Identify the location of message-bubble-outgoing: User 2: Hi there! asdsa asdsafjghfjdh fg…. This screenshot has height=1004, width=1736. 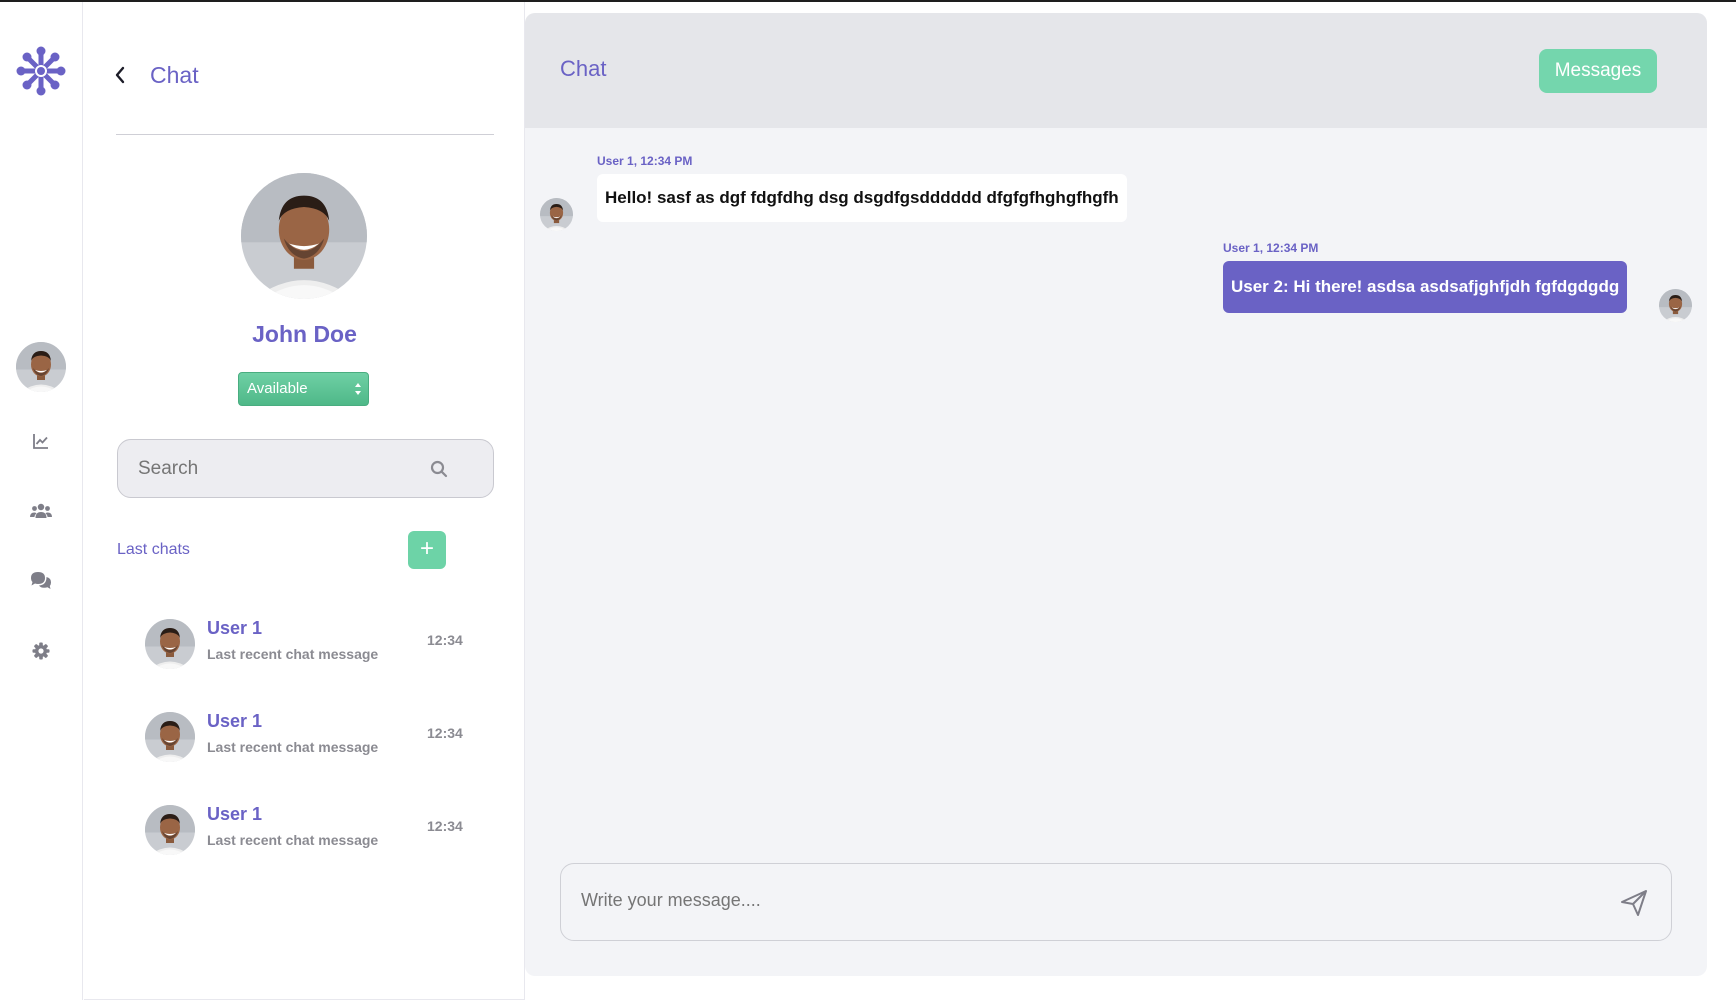
(1425, 287).